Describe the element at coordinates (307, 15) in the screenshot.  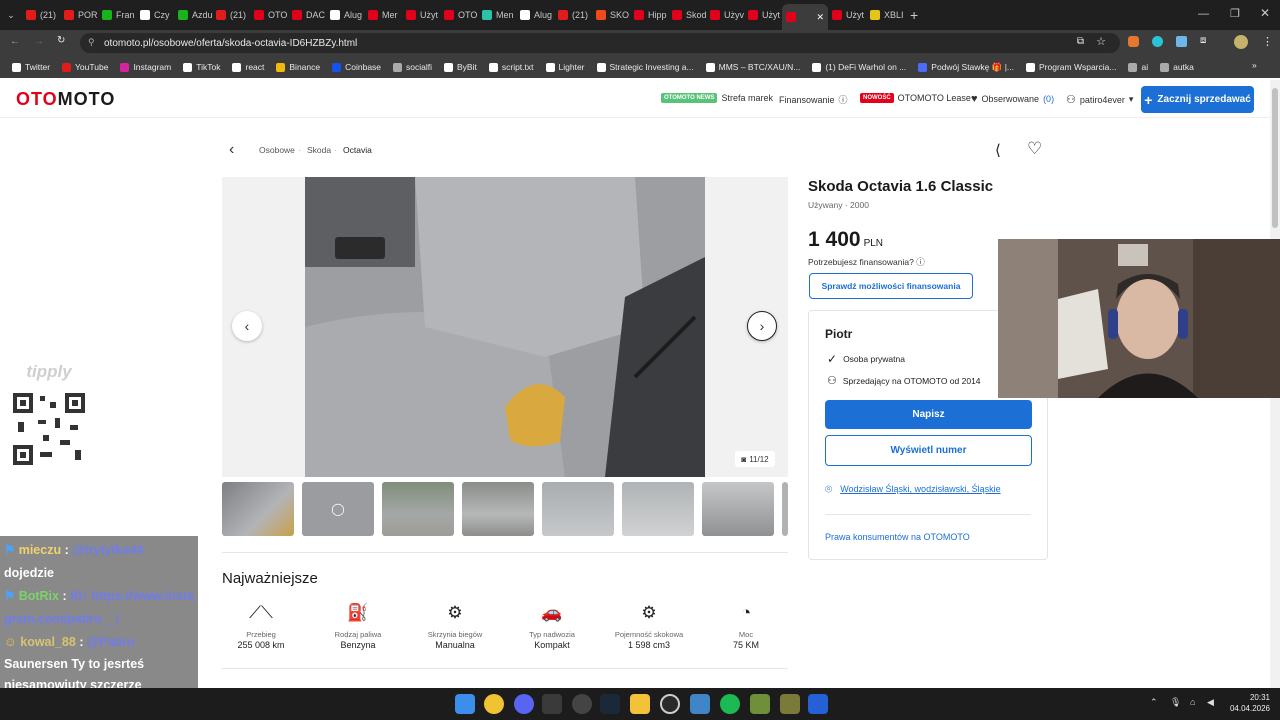
I see `browser-tab: DAC` at that location.